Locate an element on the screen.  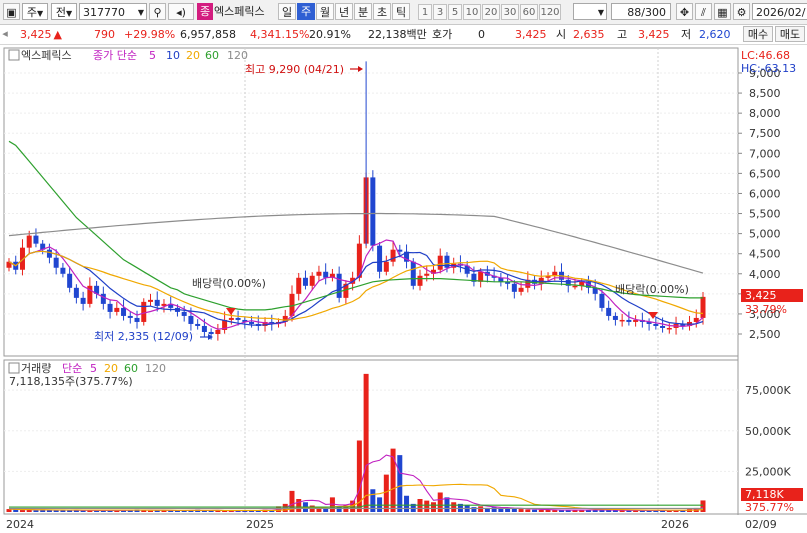
stock-name: 엑스페릭스 is located at coordinates (239, 11).